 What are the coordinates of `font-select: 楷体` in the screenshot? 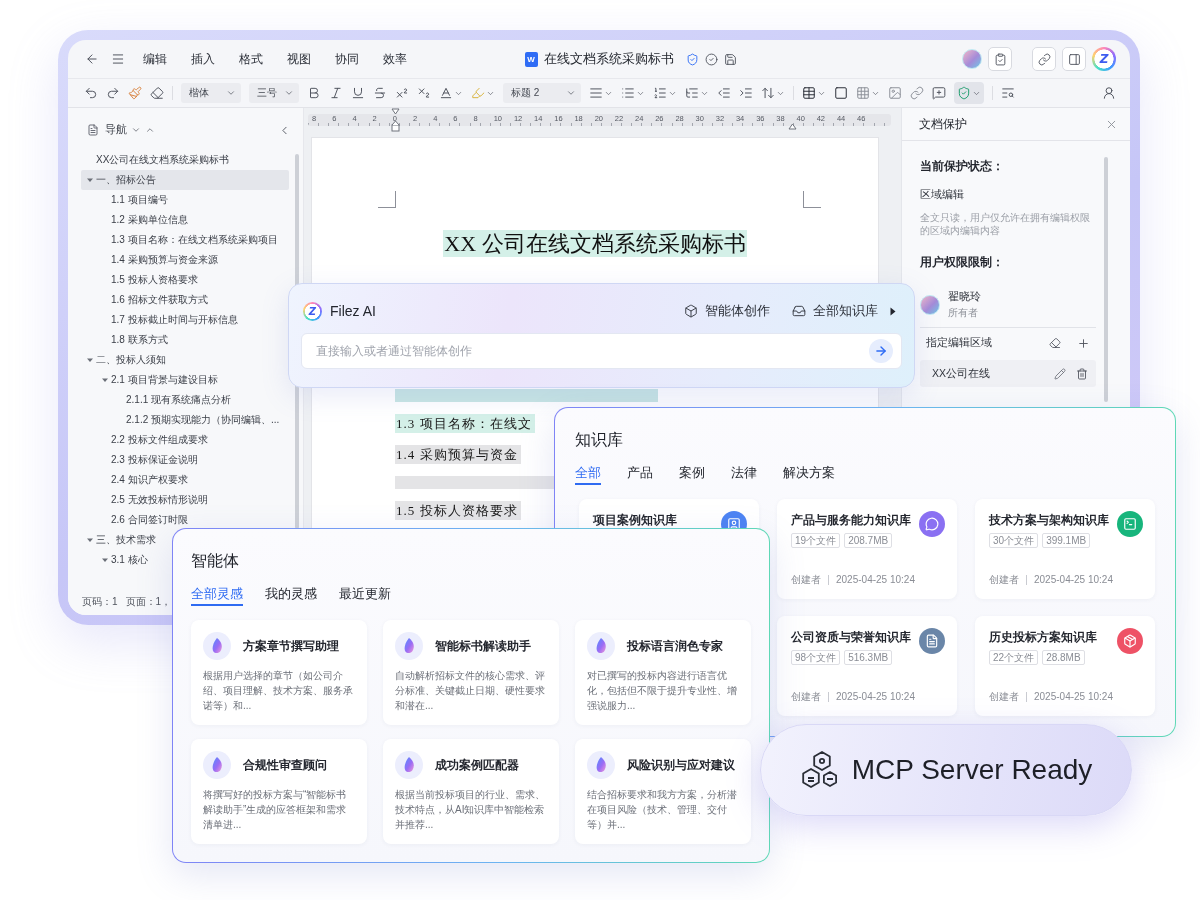 It's located at (211, 93).